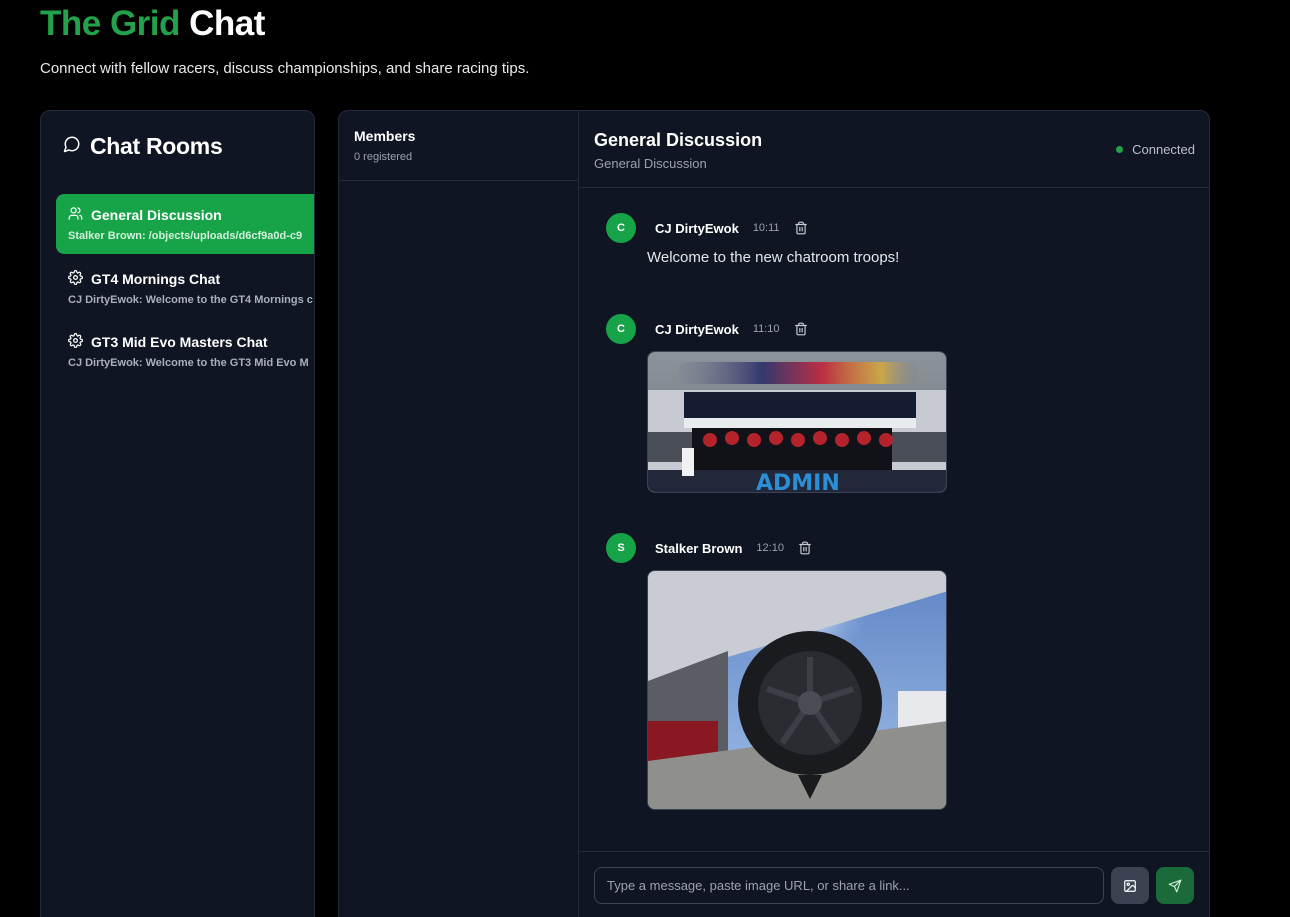 The image size is (1290, 917). I want to click on message: S Stalker Brown 12:10, so click(776, 671).